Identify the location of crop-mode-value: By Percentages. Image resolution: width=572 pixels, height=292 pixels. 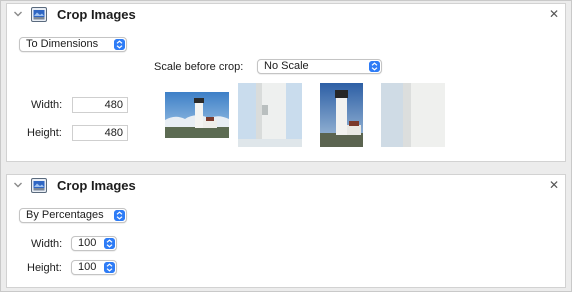
(65, 215).